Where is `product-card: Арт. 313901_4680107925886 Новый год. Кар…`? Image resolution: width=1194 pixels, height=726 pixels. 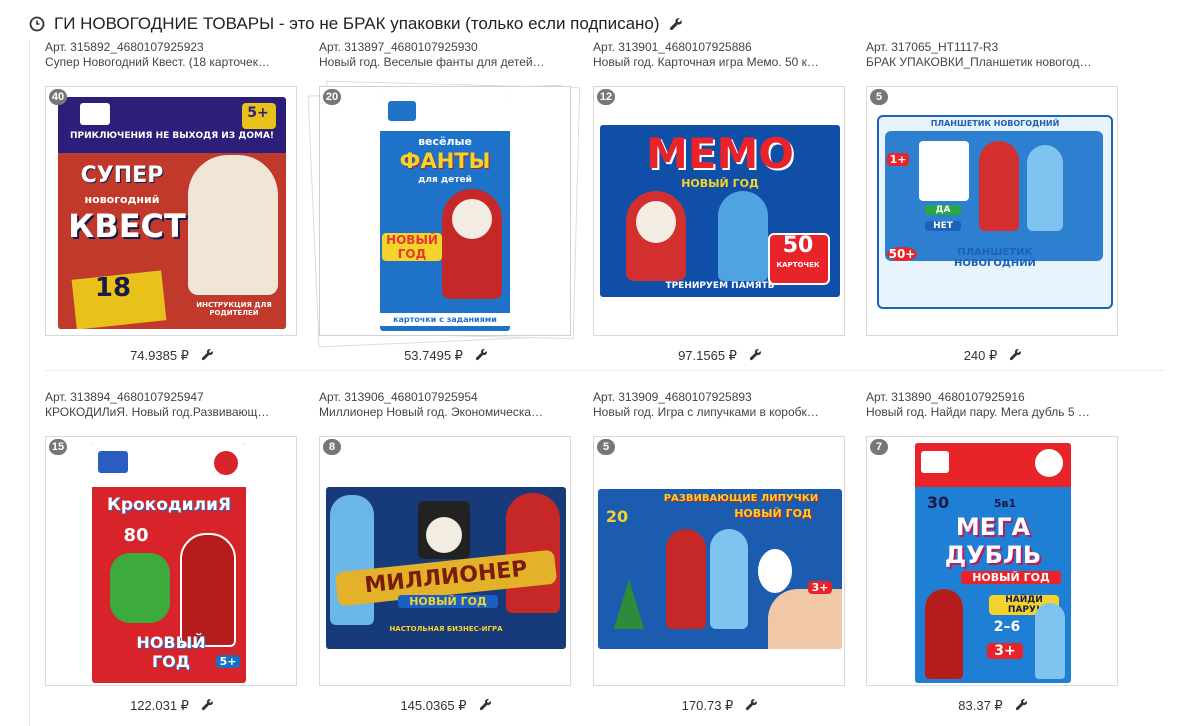 product-card: Арт. 313901_4680107925886 Новый год. Кар… is located at coordinates (720, 201).